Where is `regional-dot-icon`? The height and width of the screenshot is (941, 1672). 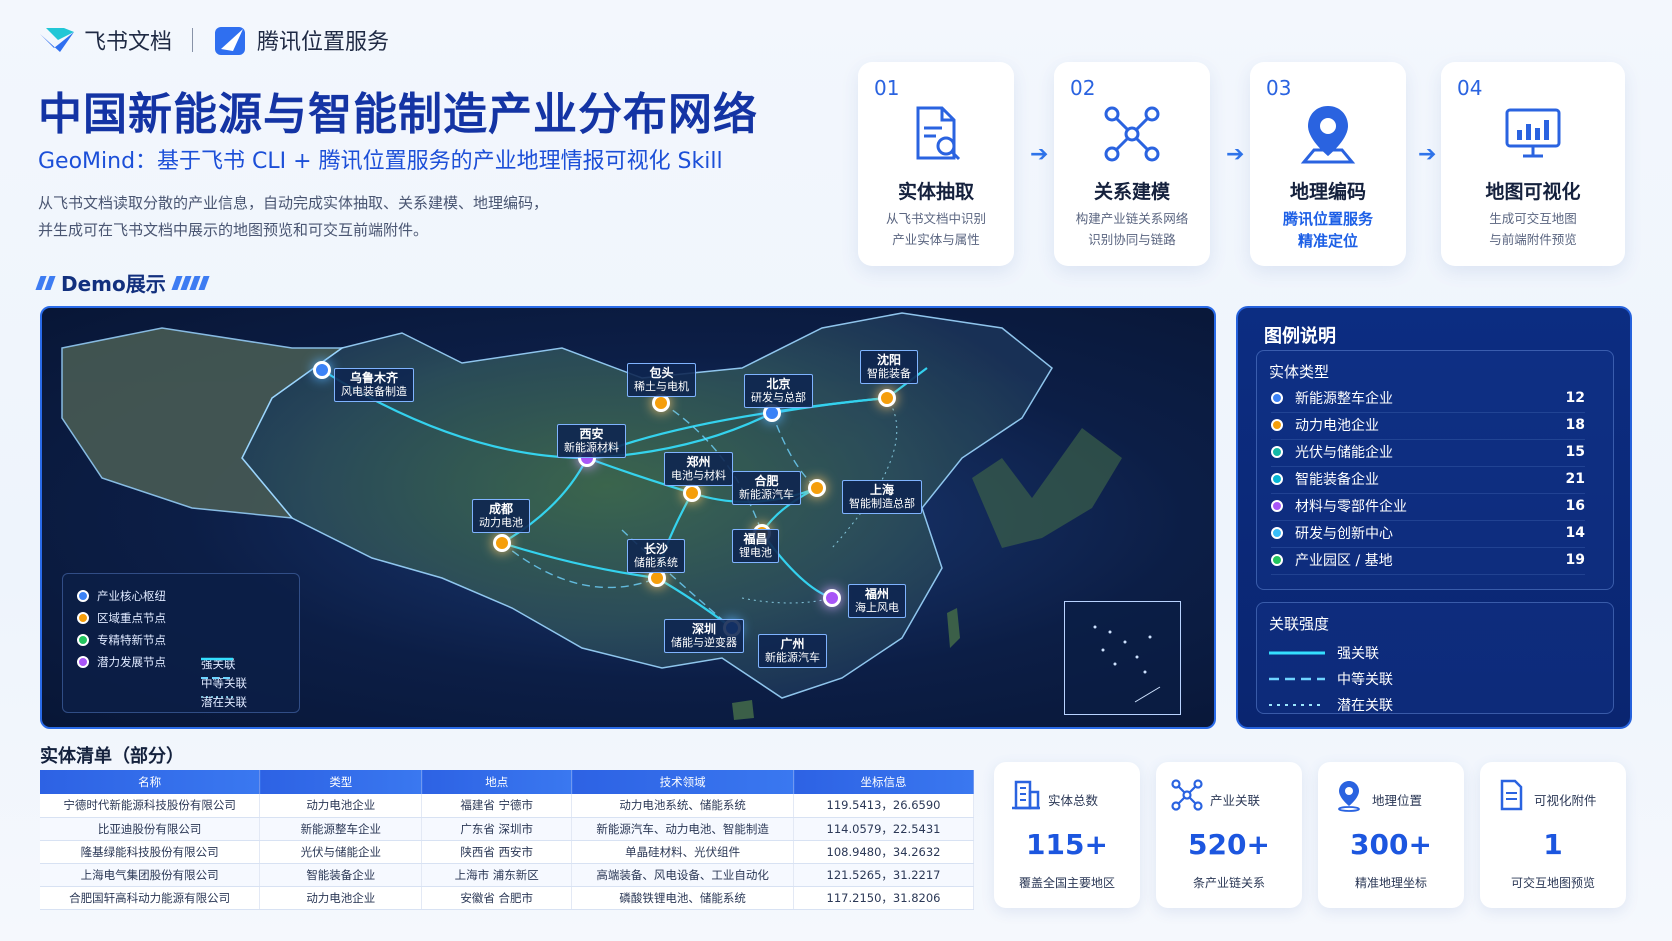
regional-dot-icon is located at coordinates (83, 618).